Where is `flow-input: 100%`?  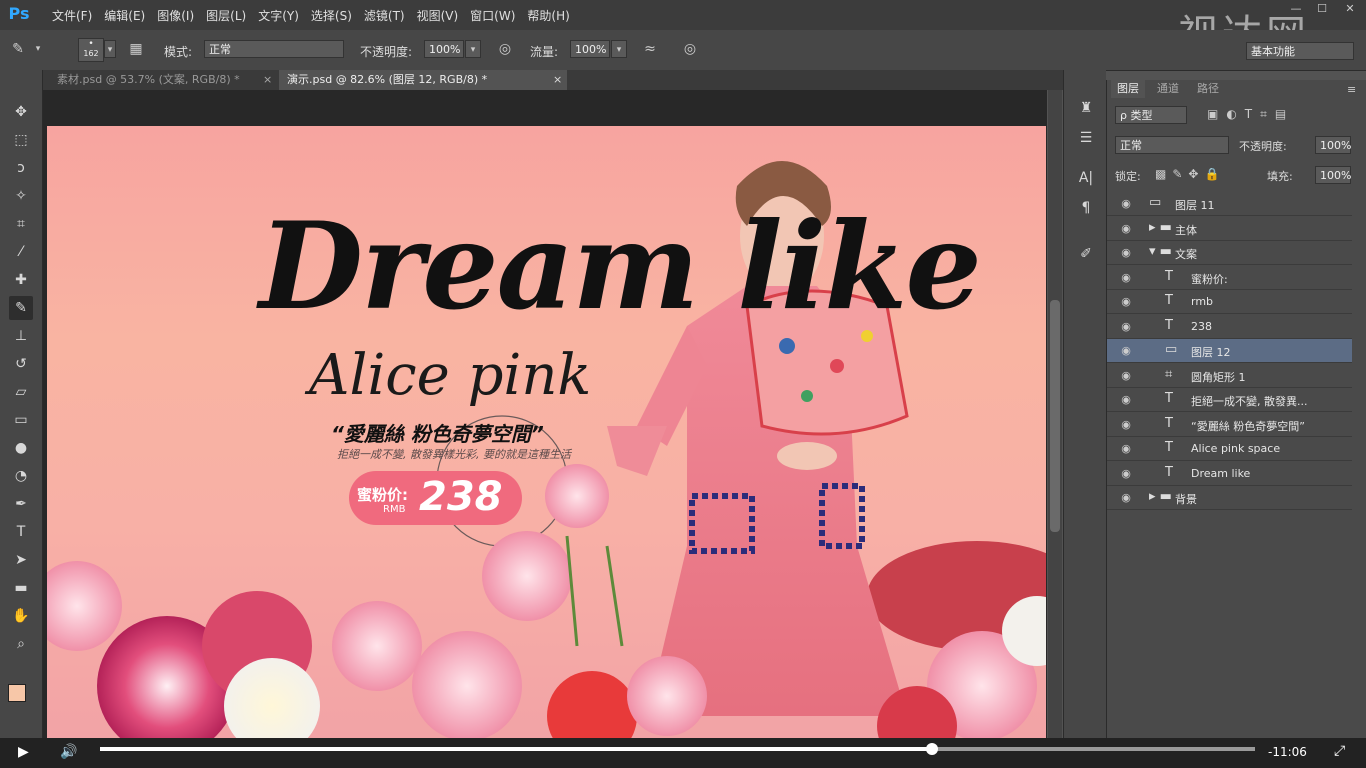
flow-input: 100% is located at coordinates (590, 49).